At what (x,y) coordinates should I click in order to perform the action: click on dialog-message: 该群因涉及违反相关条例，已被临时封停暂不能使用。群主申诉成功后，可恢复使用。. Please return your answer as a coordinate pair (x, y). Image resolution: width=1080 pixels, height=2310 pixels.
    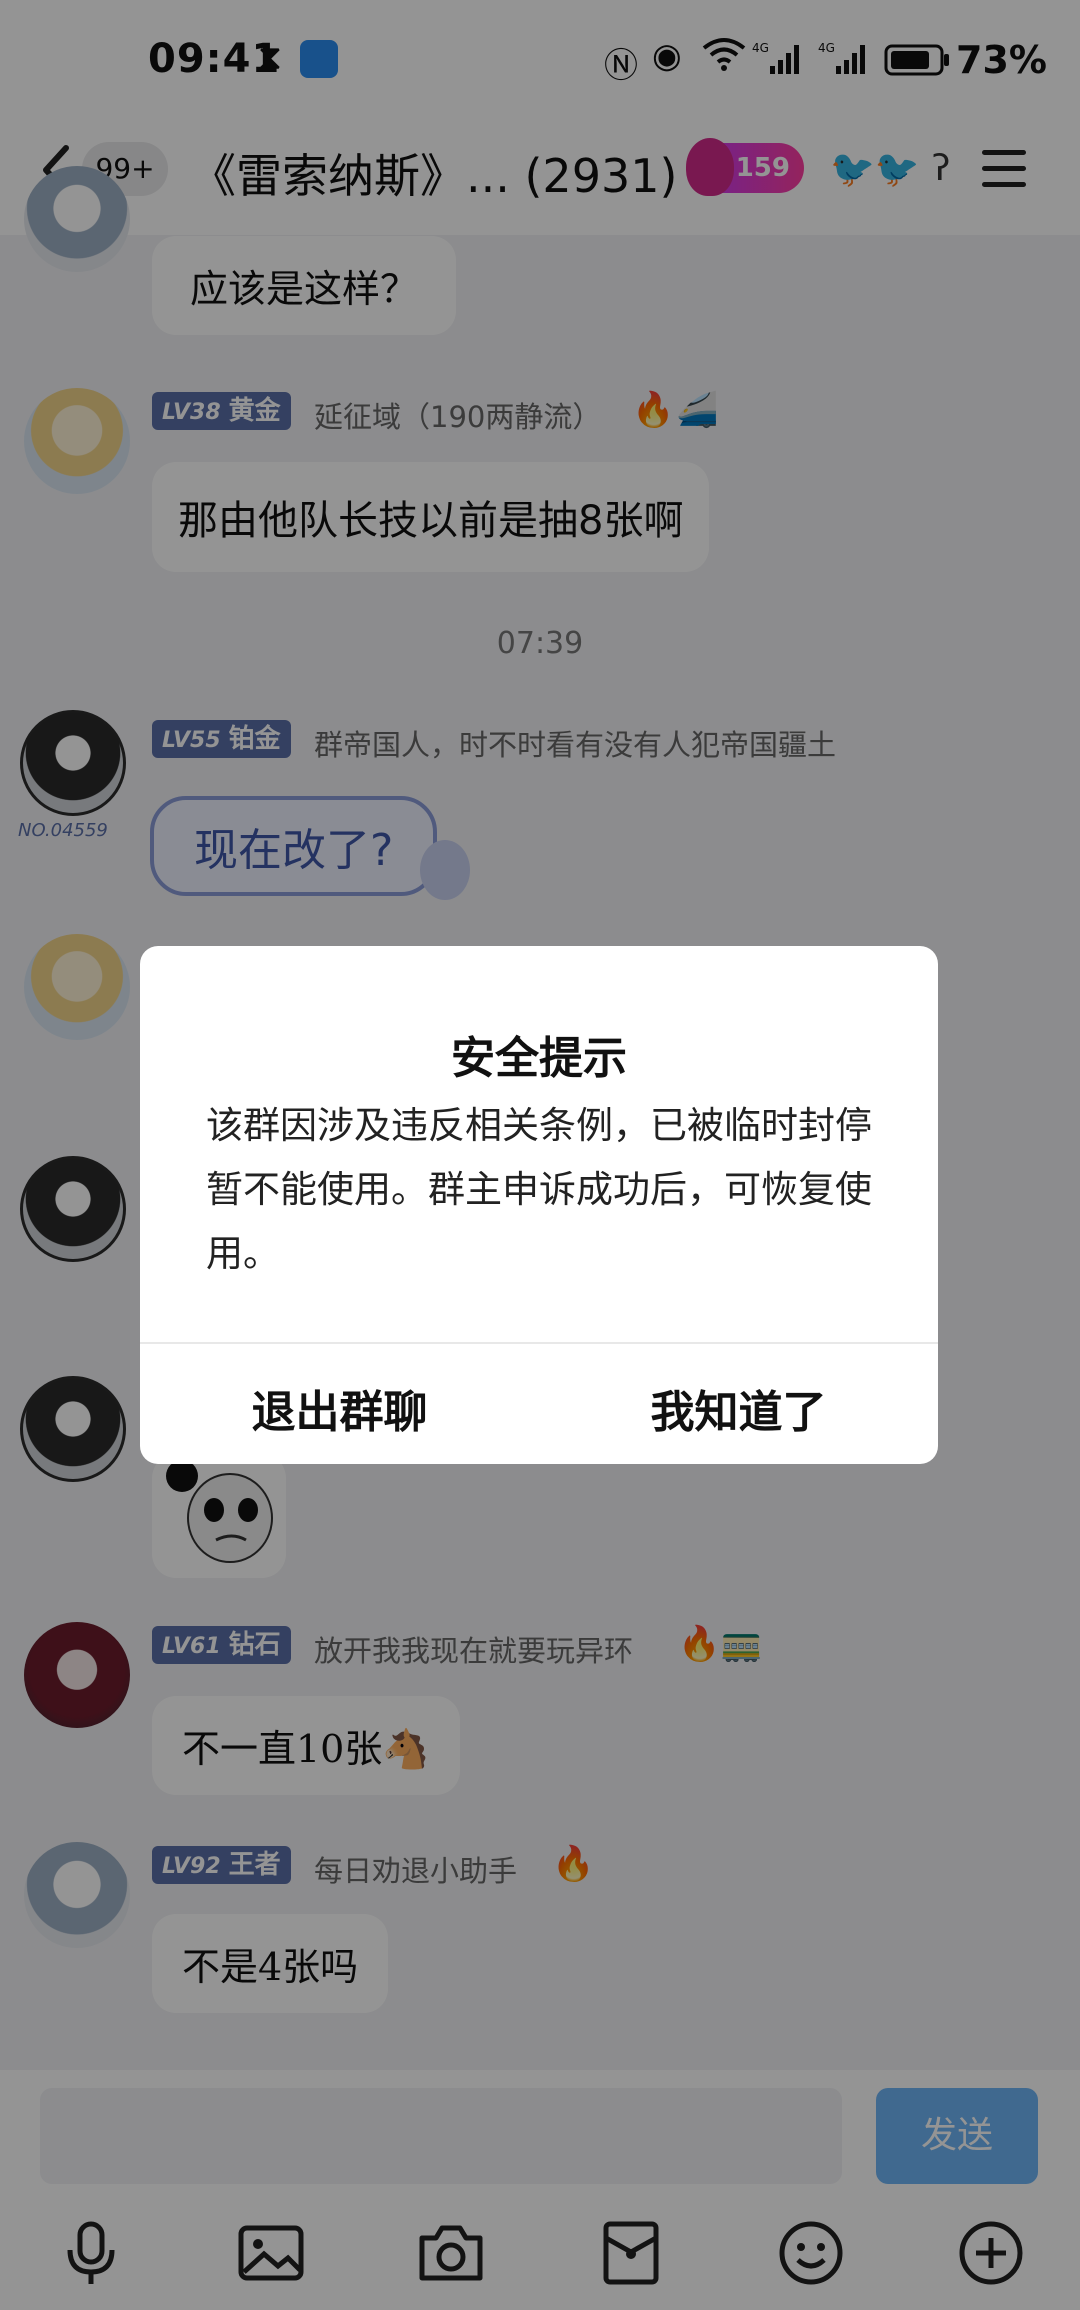
    Looking at the image, I should click on (539, 1189).